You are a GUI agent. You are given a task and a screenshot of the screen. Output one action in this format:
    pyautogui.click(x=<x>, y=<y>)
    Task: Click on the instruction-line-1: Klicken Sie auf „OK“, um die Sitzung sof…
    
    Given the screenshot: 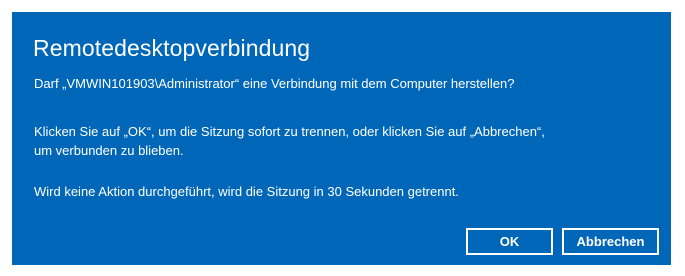 What is the action you would take?
    pyautogui.click(x=289, y=131)
    